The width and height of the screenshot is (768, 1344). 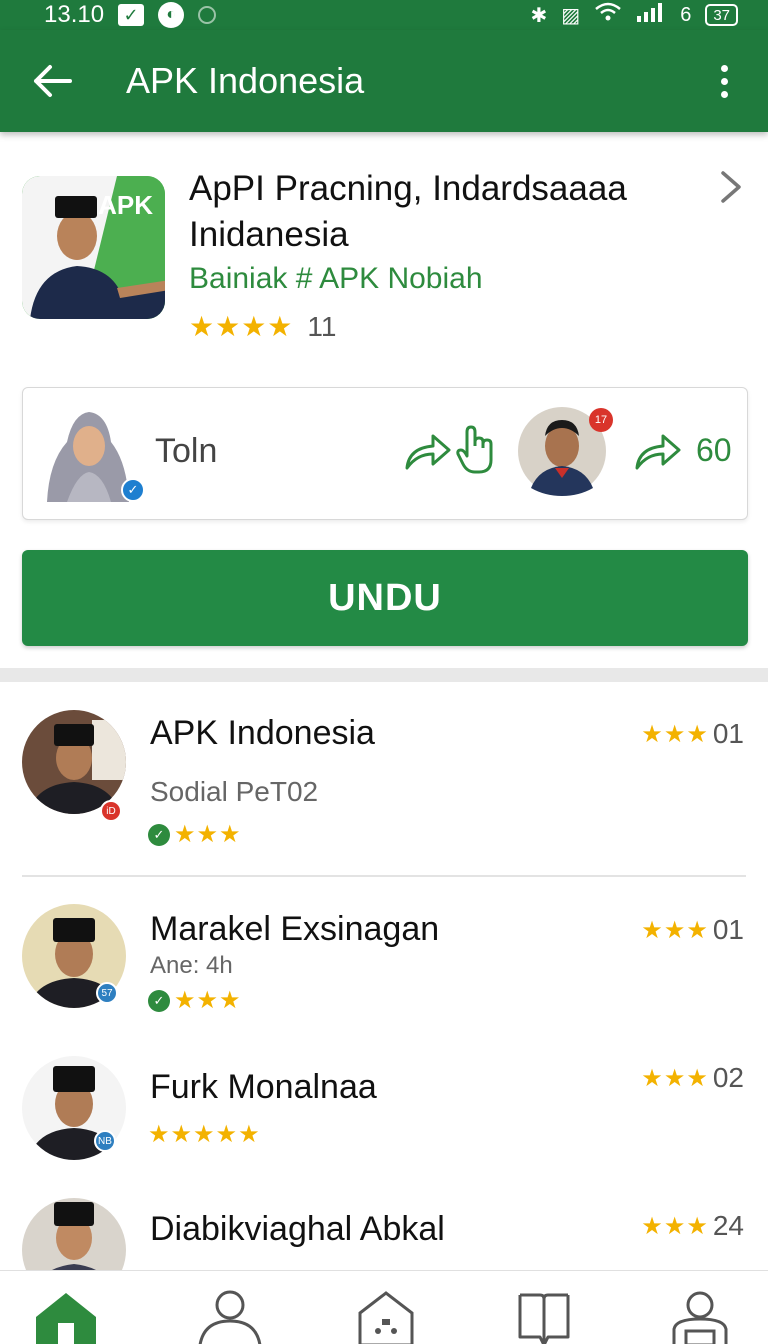 I want to click on download-button: UNDU, so click(x=385, y=598).